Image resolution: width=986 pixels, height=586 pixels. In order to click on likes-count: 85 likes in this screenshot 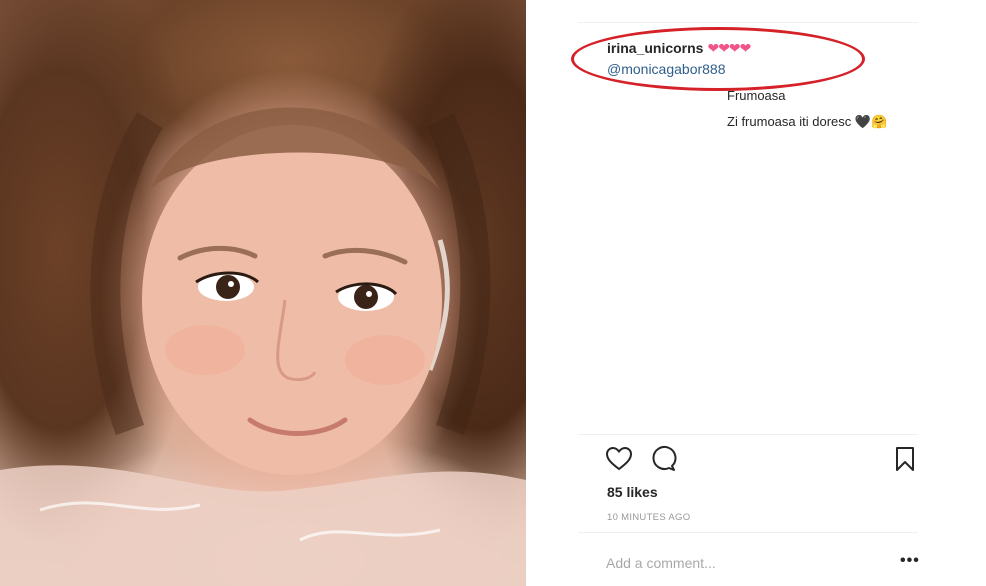, I will do `click(632, 492)`.